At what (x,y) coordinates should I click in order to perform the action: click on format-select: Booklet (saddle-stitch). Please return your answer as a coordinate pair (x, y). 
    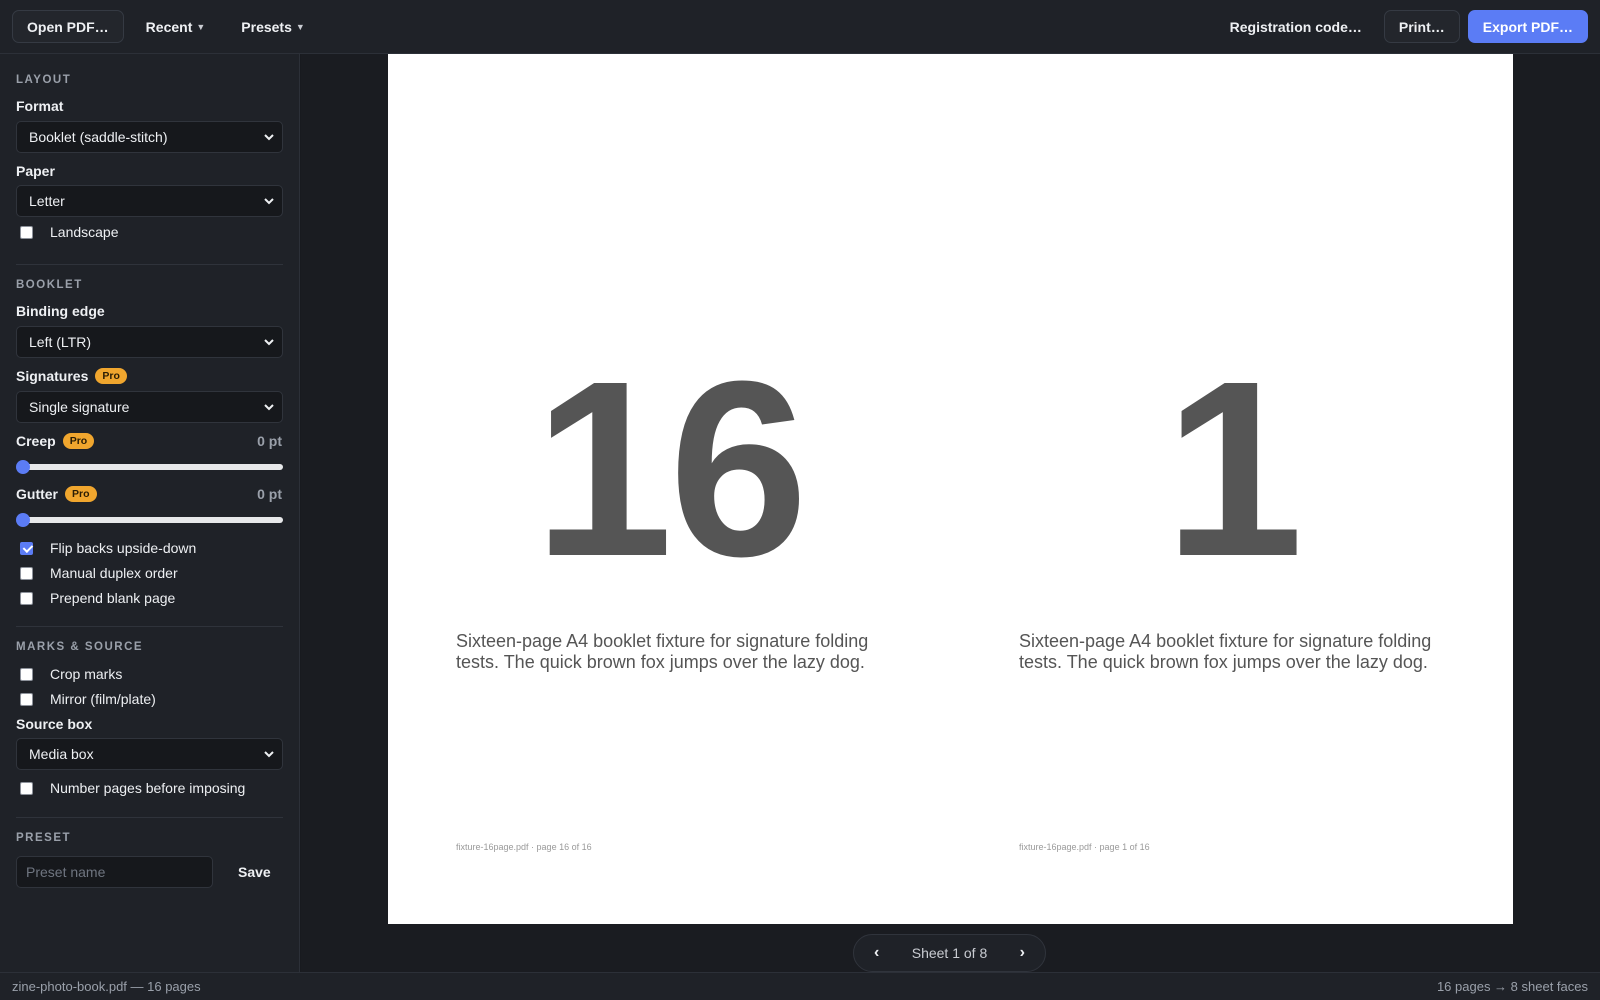
    Looking at the image, I should click on (149, 137).